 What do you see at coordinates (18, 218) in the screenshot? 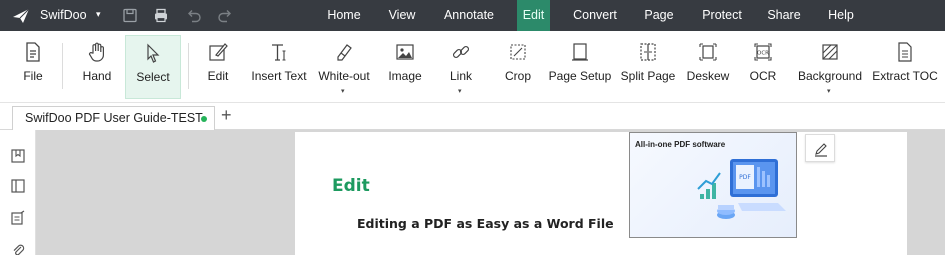
I see `annotation-list-icon` at bounding box center [18, 218].